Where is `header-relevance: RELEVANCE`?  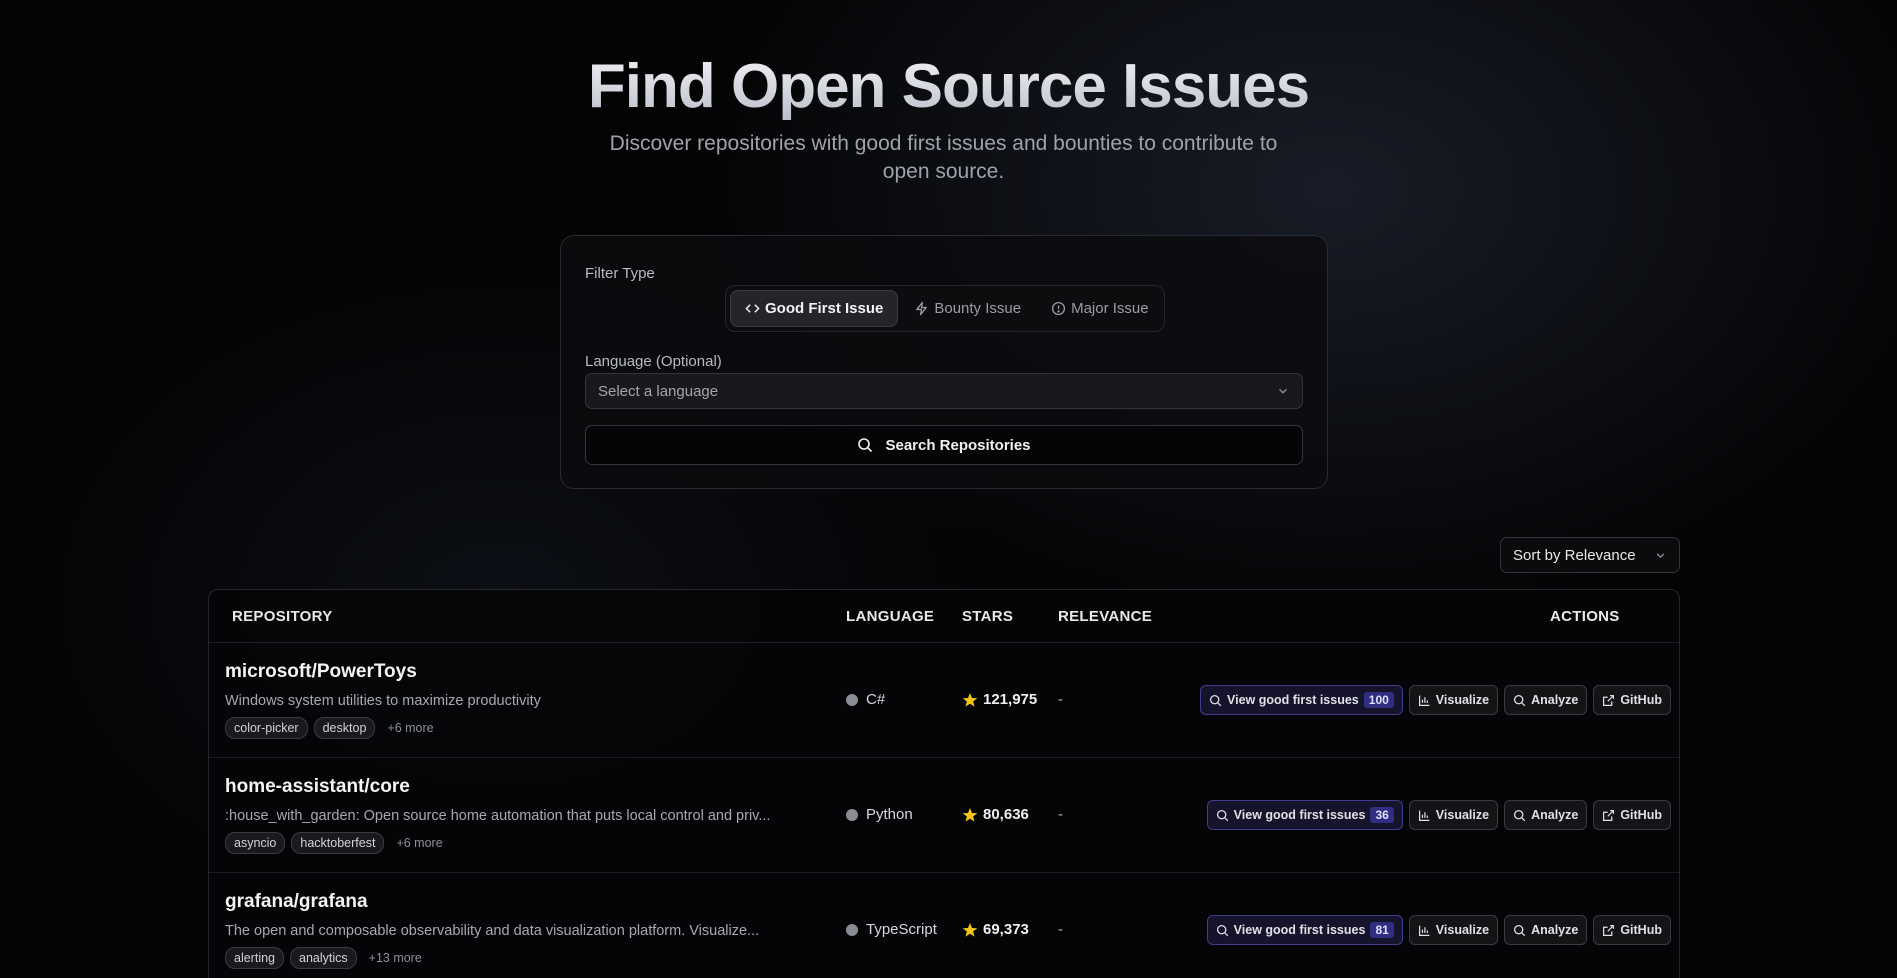
header-relevance: RELEVANCE is located at coordinates (1105, 616).